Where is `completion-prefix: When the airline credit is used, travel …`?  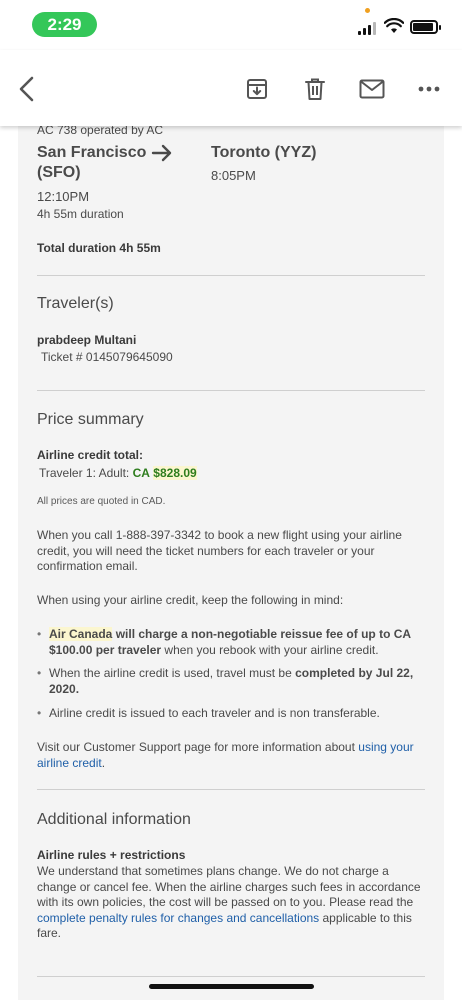 completion-prefix: When the airline credit is used, travel … is located at coordinates (172, 673).